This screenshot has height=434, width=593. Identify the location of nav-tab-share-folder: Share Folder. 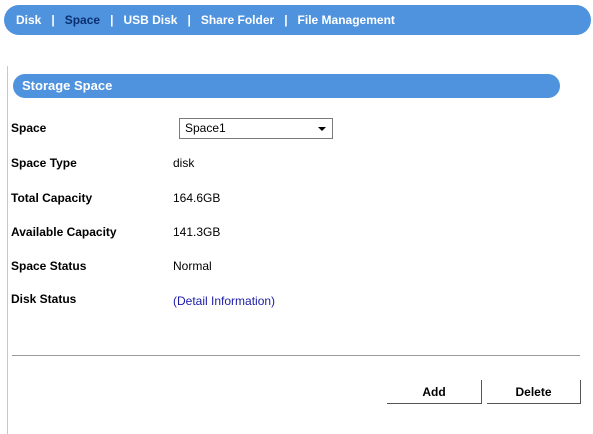
(237, 20).